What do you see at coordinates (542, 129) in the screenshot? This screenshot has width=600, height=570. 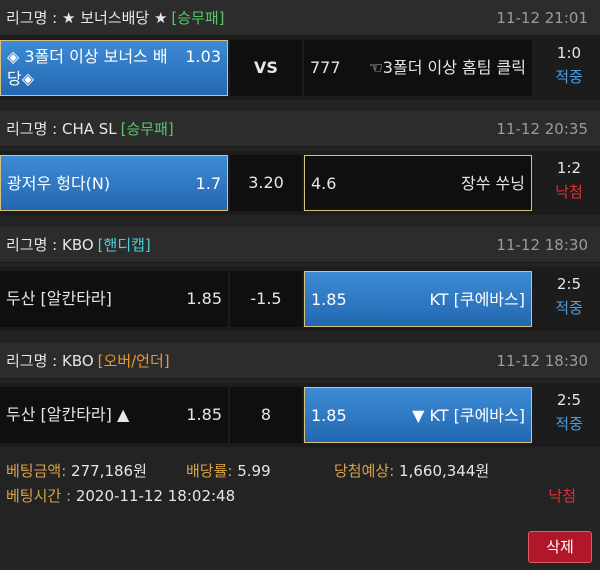 I see `match-datetime: 11-12 20:35` at bounding box center [542, 129].